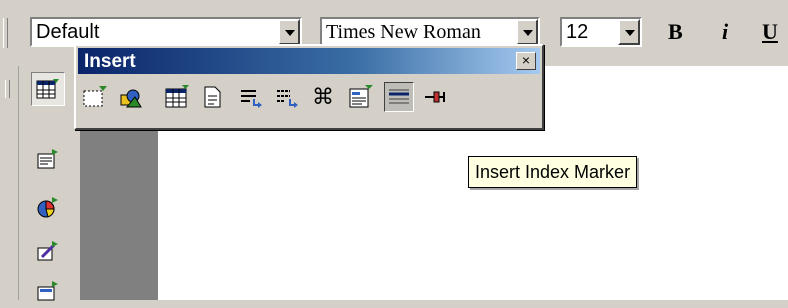  I want to click on edit-object-icon, so click(48, 251).